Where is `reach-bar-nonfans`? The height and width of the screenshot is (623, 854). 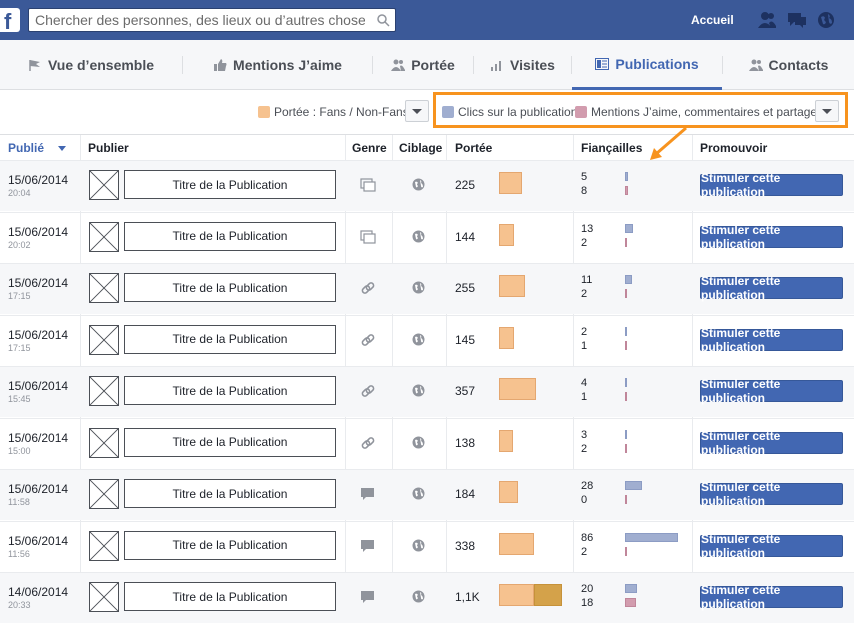 reach-bar-nonfans is located at coordinates (548, 595).